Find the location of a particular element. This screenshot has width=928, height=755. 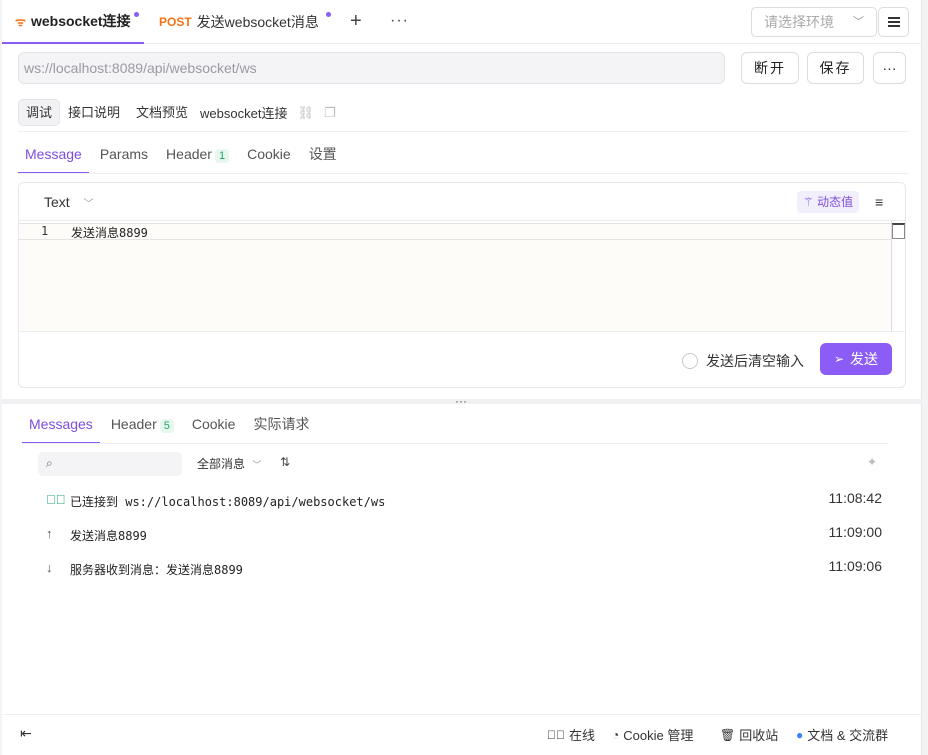

message-row: ↓ 服务器收到消息：发送消息8899 11:09:06 is located at coordinates (464, 568).